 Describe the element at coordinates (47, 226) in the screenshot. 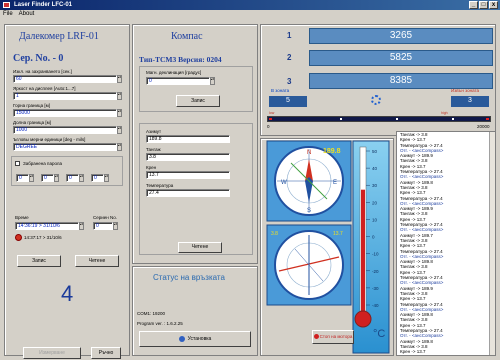

I see `time-field: 14:36:19 > 31/10/6` at that location.